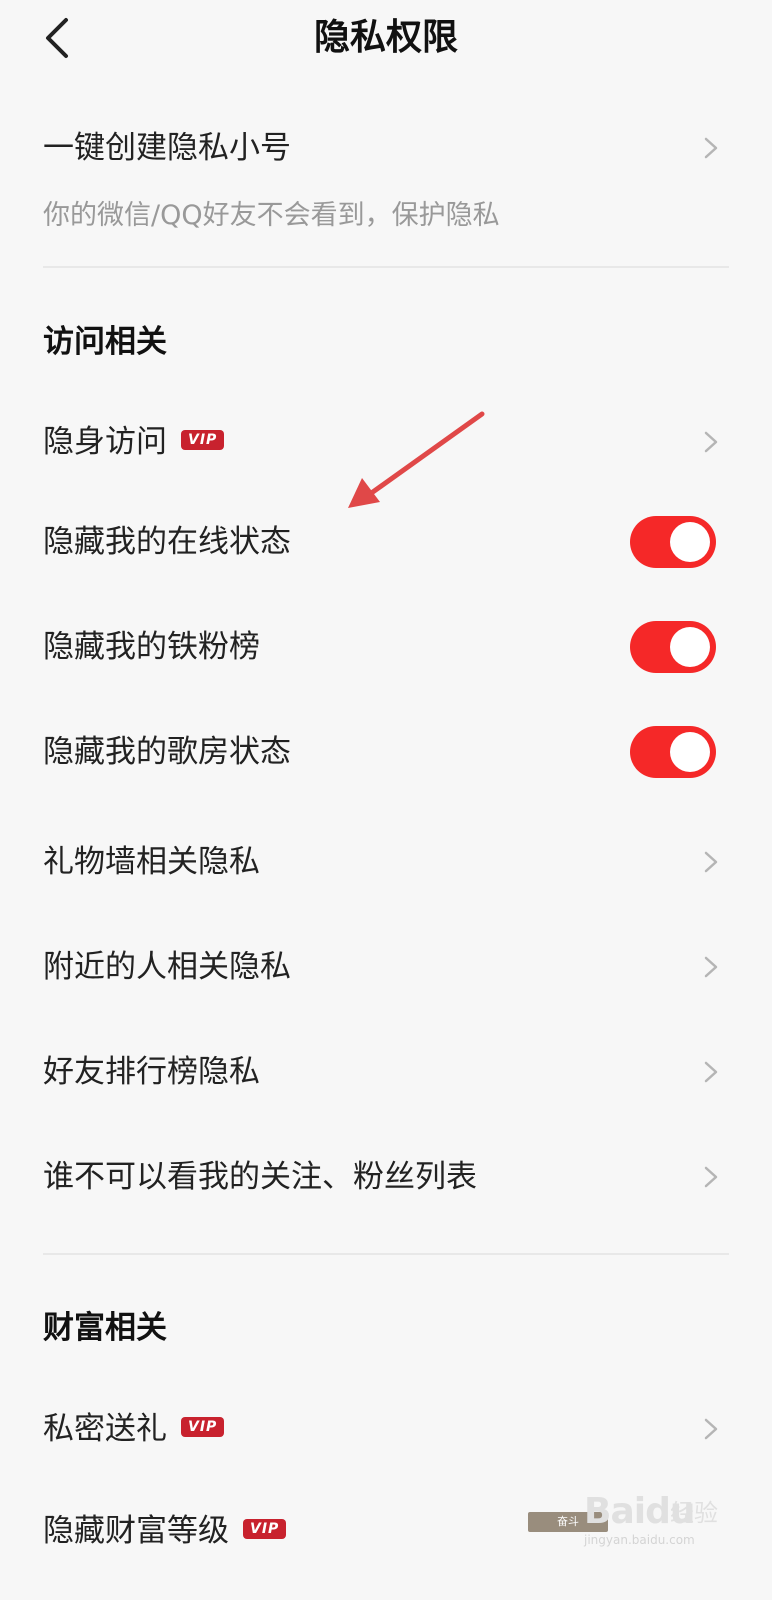  I want to click on section-title-access: 访问相关, so click(105, 342).